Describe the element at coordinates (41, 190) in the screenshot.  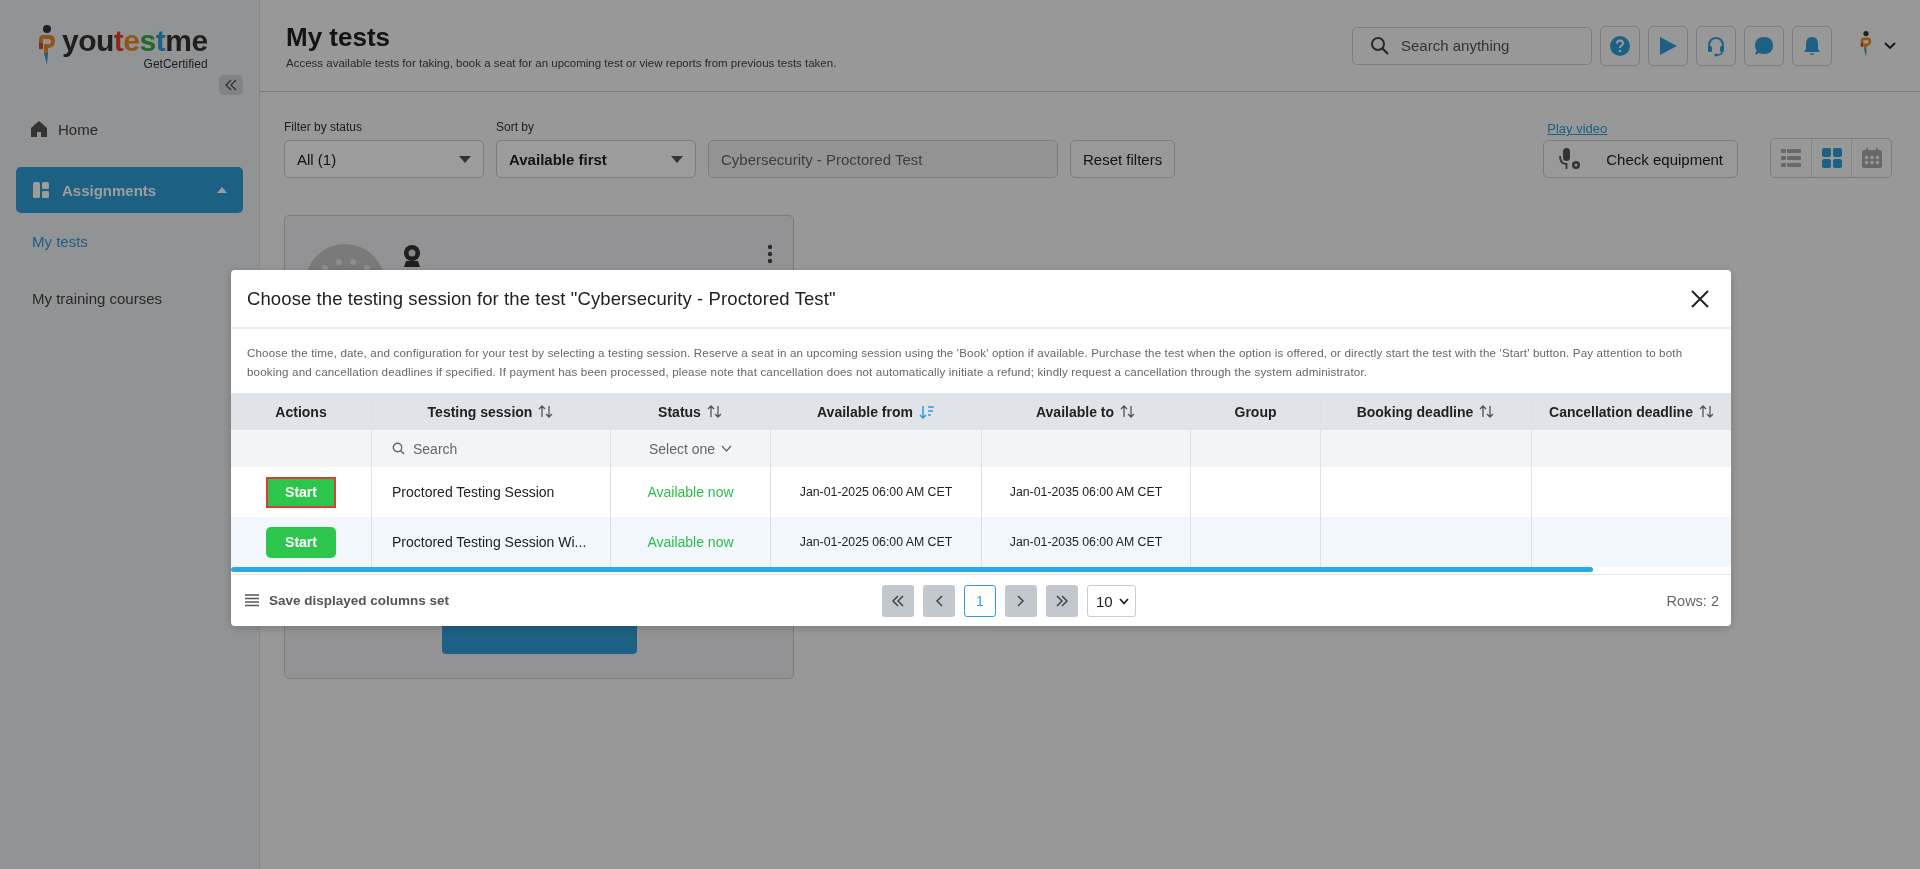
I see `dashboard-icon` at that location.